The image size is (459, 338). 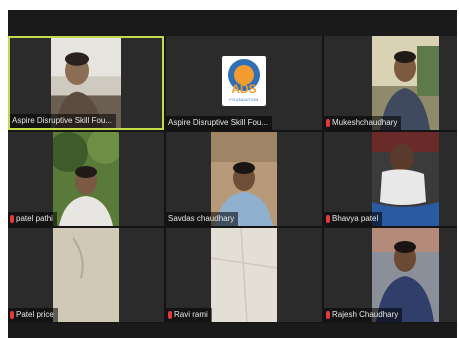 What do you see at coordinates (244, 89) in the screenshot?
I see `logo-text: ADS` at bounding box center [244, 89].